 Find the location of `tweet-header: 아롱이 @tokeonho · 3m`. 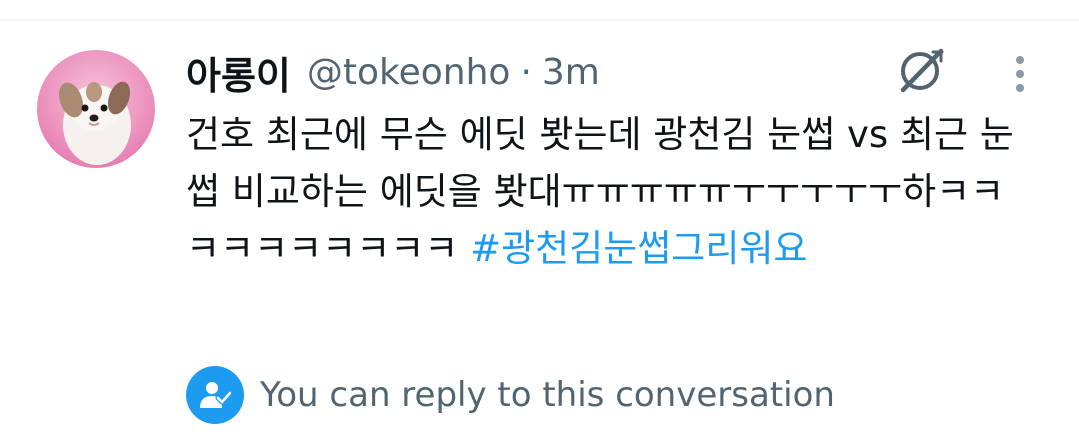

tweet-header: 아롱이 @tokeonho · 3m is located at coordinates (393, 73).